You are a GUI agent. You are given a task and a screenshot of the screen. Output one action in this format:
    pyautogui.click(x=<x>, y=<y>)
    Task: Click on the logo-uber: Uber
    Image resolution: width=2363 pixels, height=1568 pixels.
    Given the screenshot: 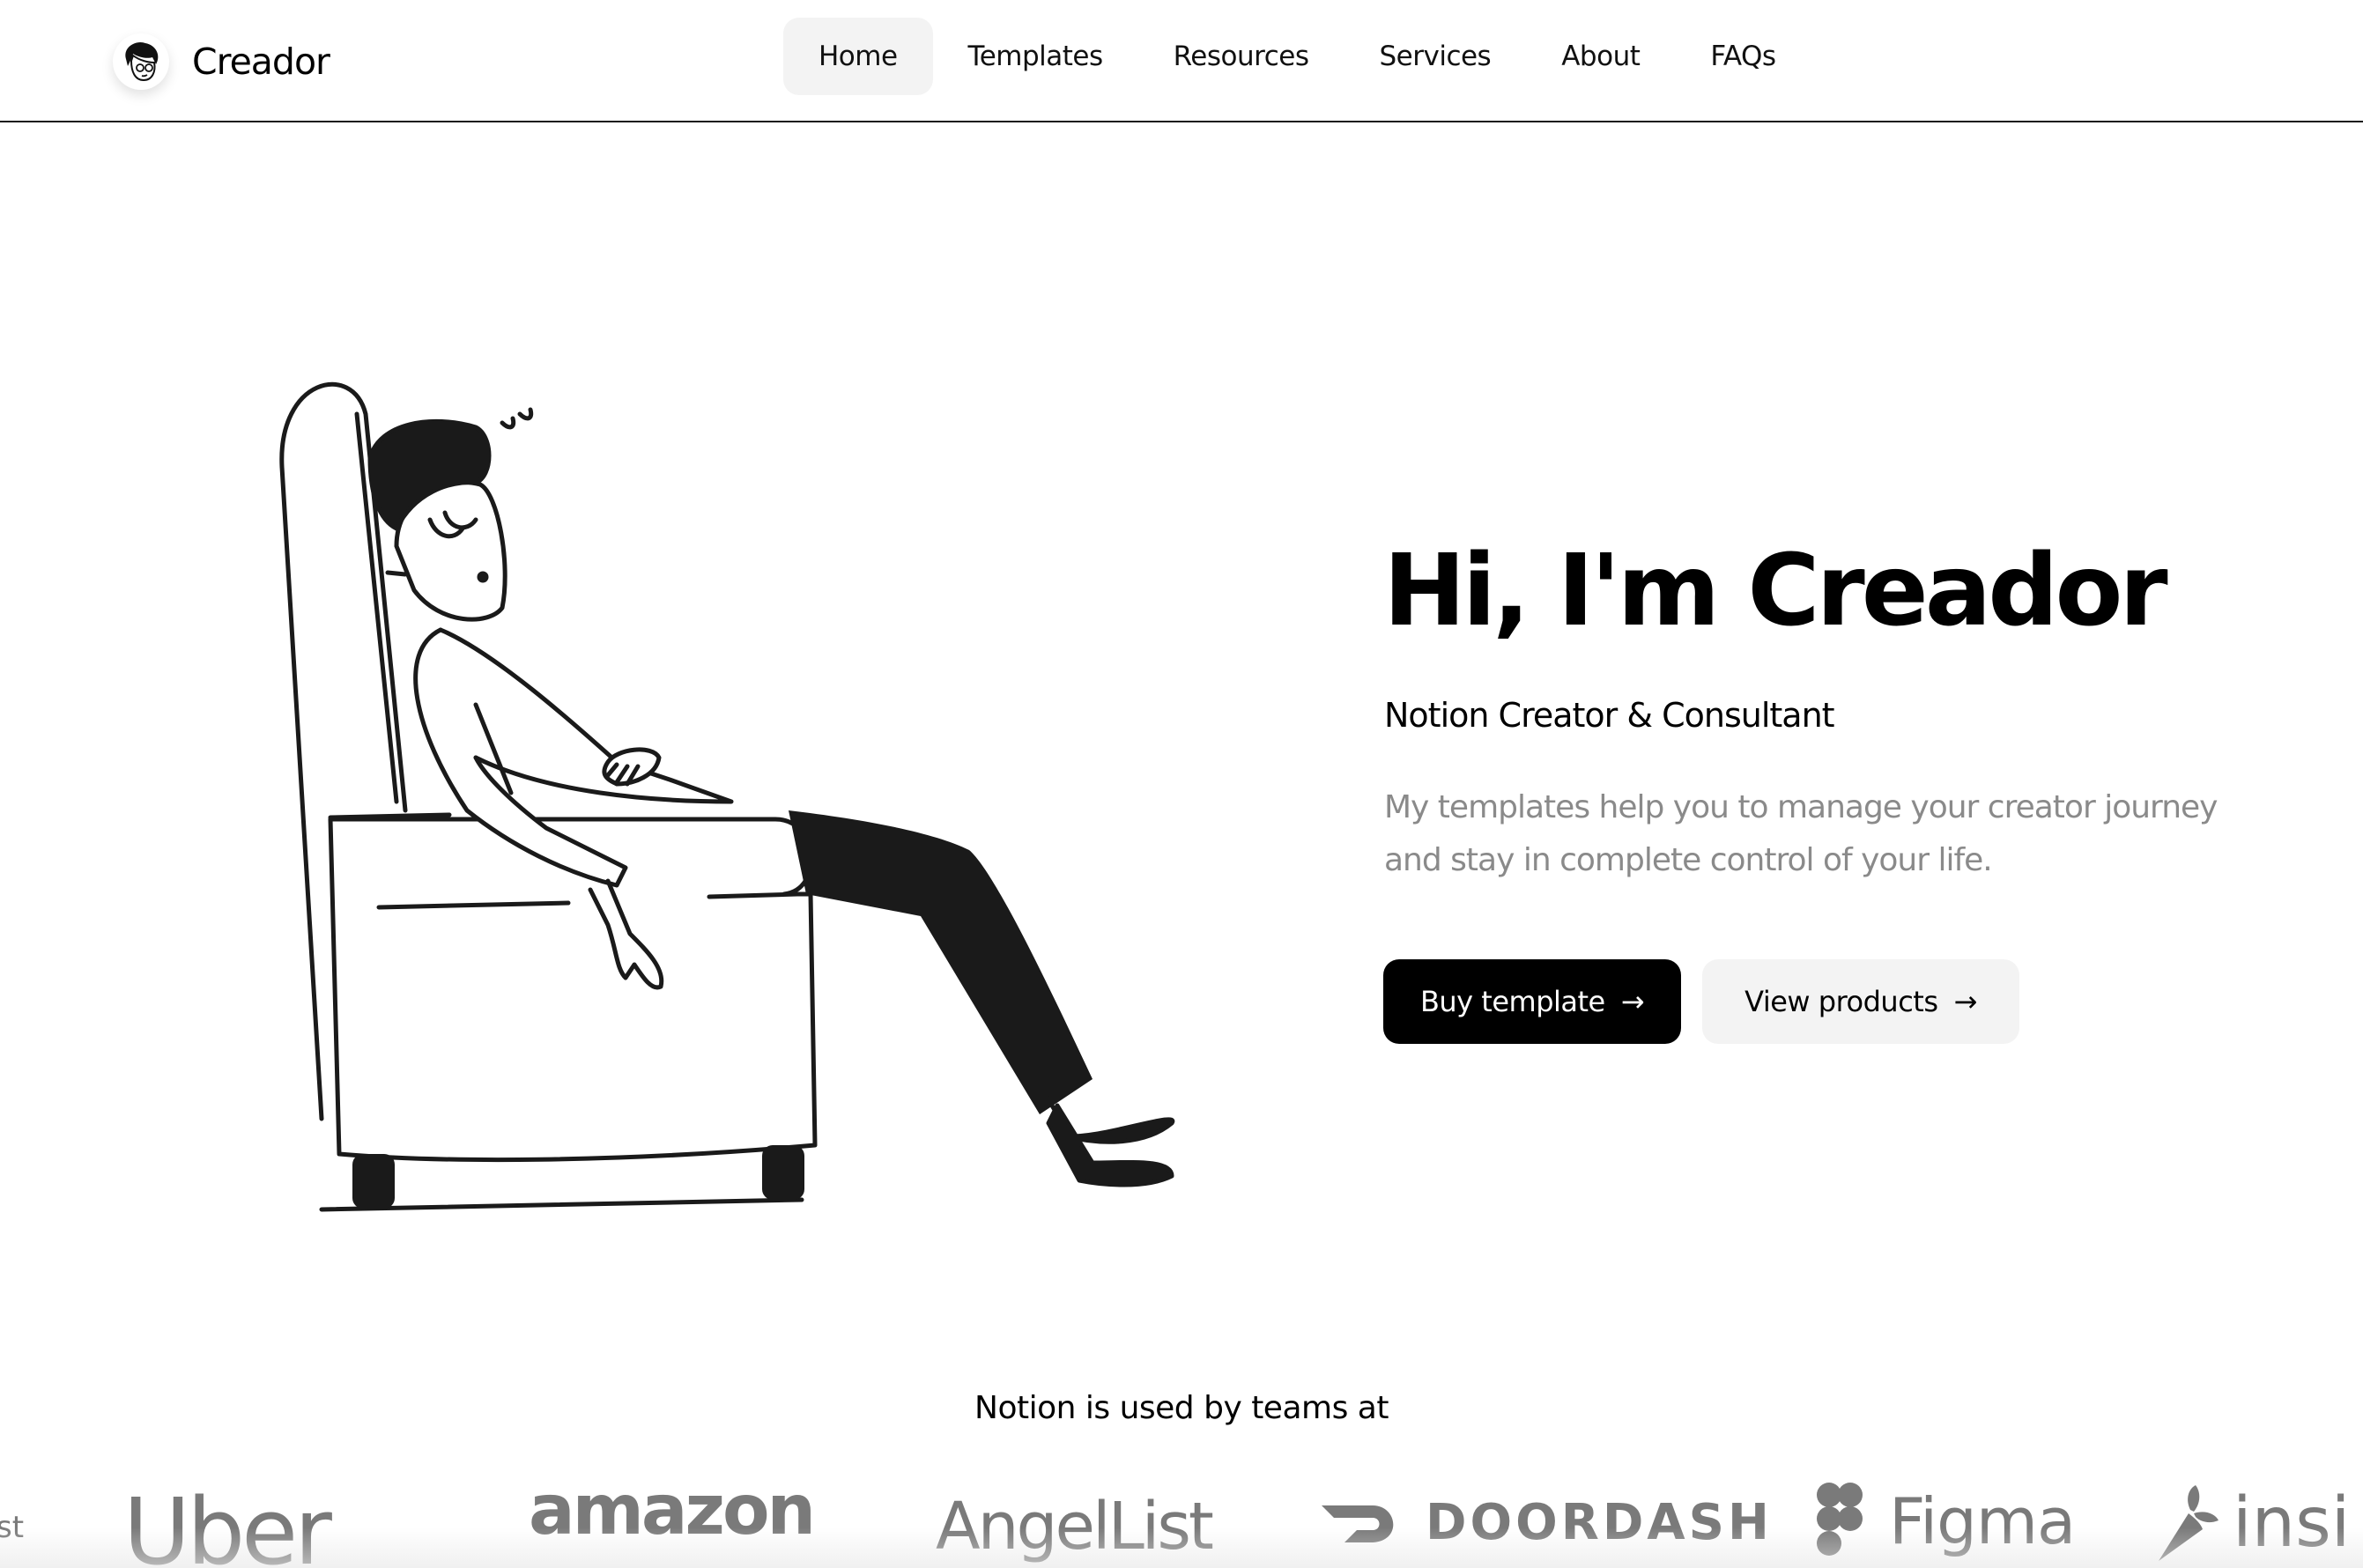 What is the action you would take?
    pyautogui.click(x=228, y=1523)
    